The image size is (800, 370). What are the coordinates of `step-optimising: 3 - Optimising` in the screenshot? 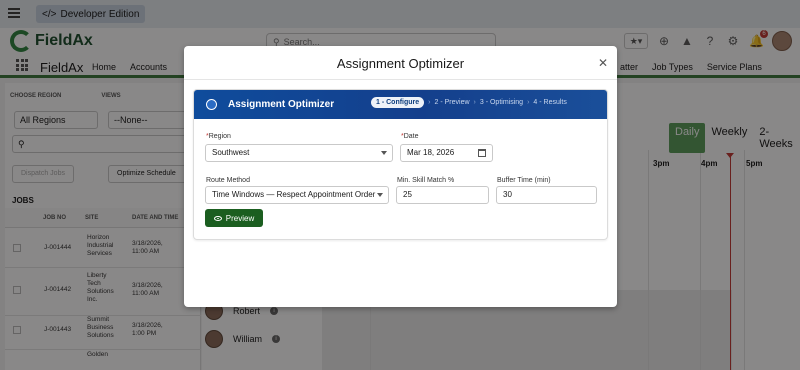 It's located at (501, 102).